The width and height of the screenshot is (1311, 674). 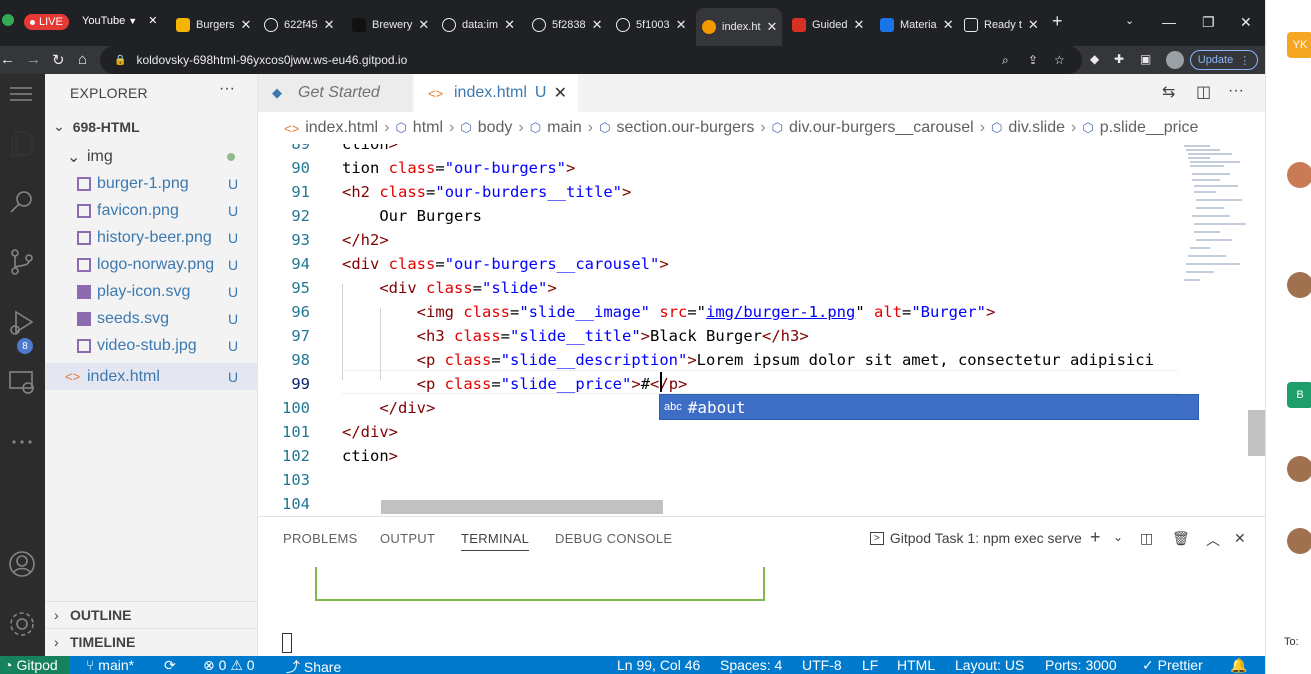 I want to click on sidepanel-icon: ▣, so click(x=1147, y=59).